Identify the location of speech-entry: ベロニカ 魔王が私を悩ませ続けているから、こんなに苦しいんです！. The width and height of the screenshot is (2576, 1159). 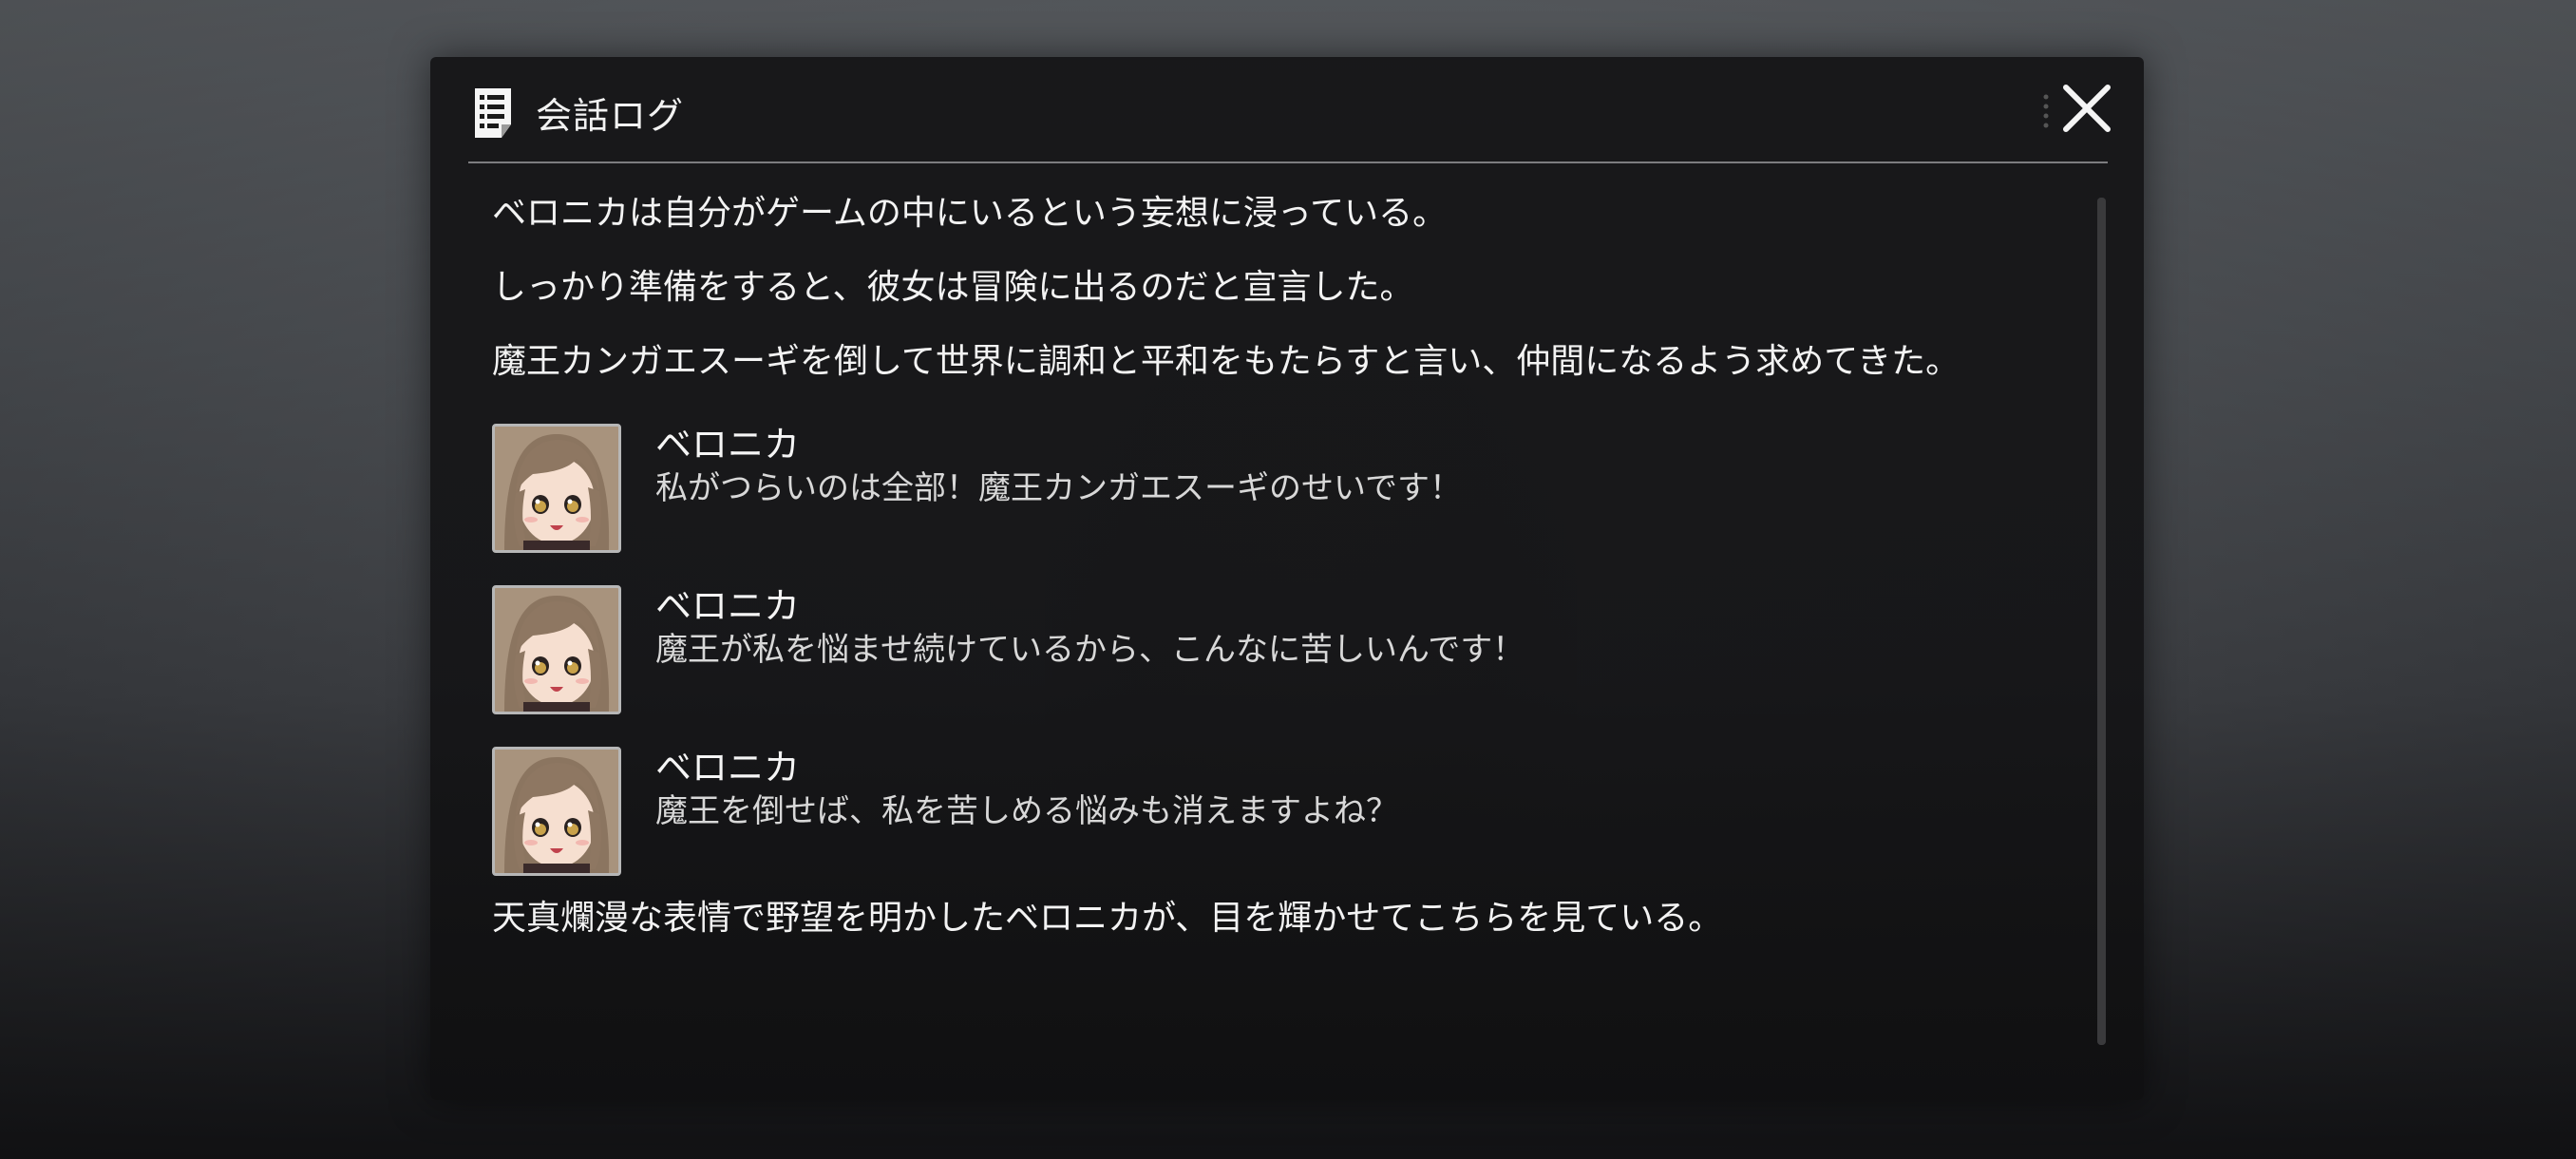
(1271, 649).